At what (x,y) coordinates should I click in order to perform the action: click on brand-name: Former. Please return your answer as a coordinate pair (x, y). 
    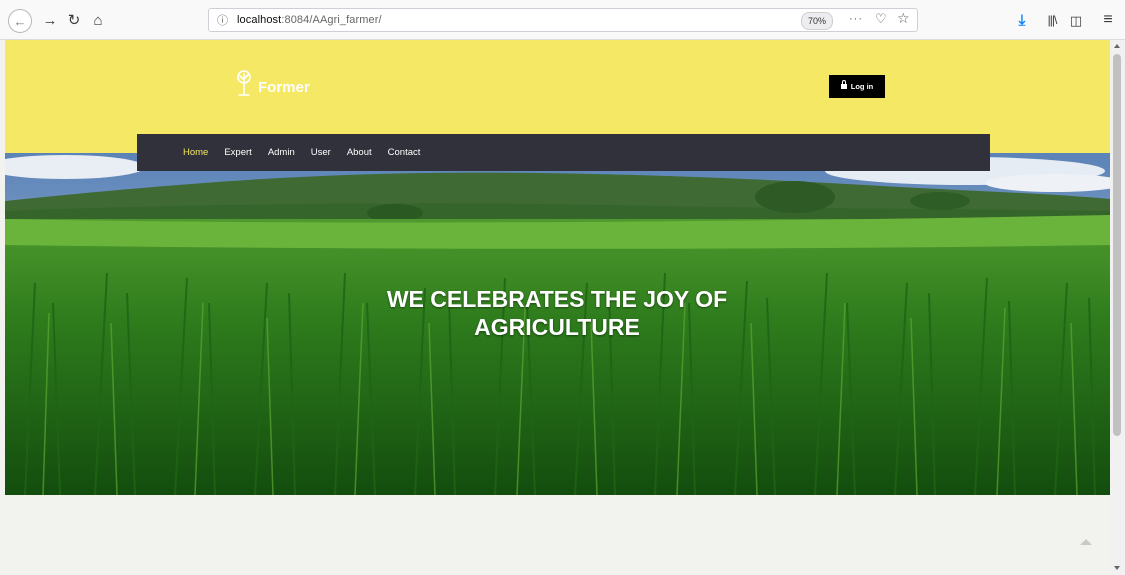
    Looking at the image, I should click on (284, 87).